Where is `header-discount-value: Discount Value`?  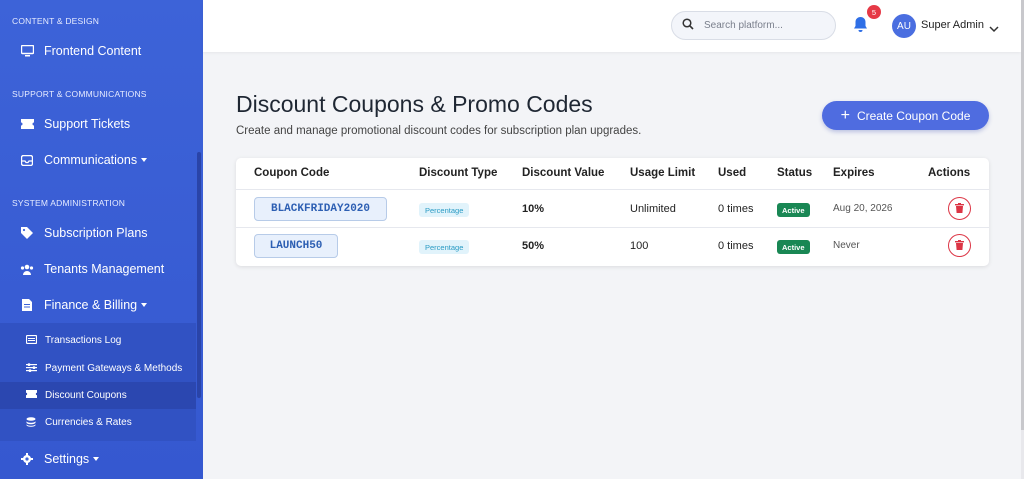 header-discount-value: Discount Value is located at coordinates (563, 173).